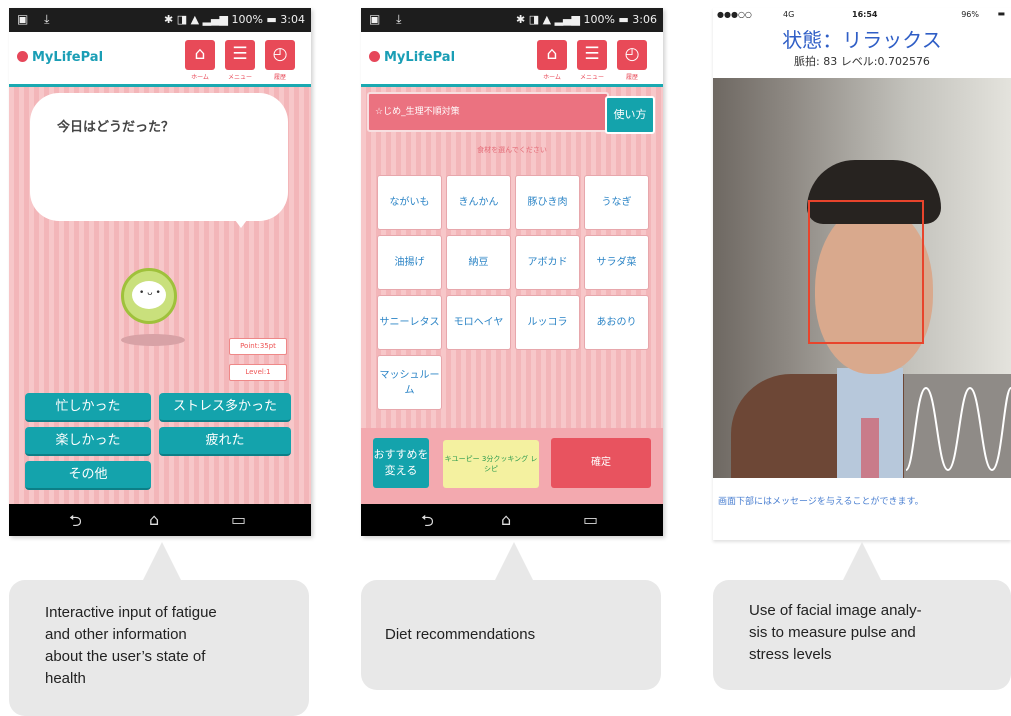 This screenshot has width=1011, height=716. I want to click on selection-hint: 食材を選んでください, so click(512, 150).